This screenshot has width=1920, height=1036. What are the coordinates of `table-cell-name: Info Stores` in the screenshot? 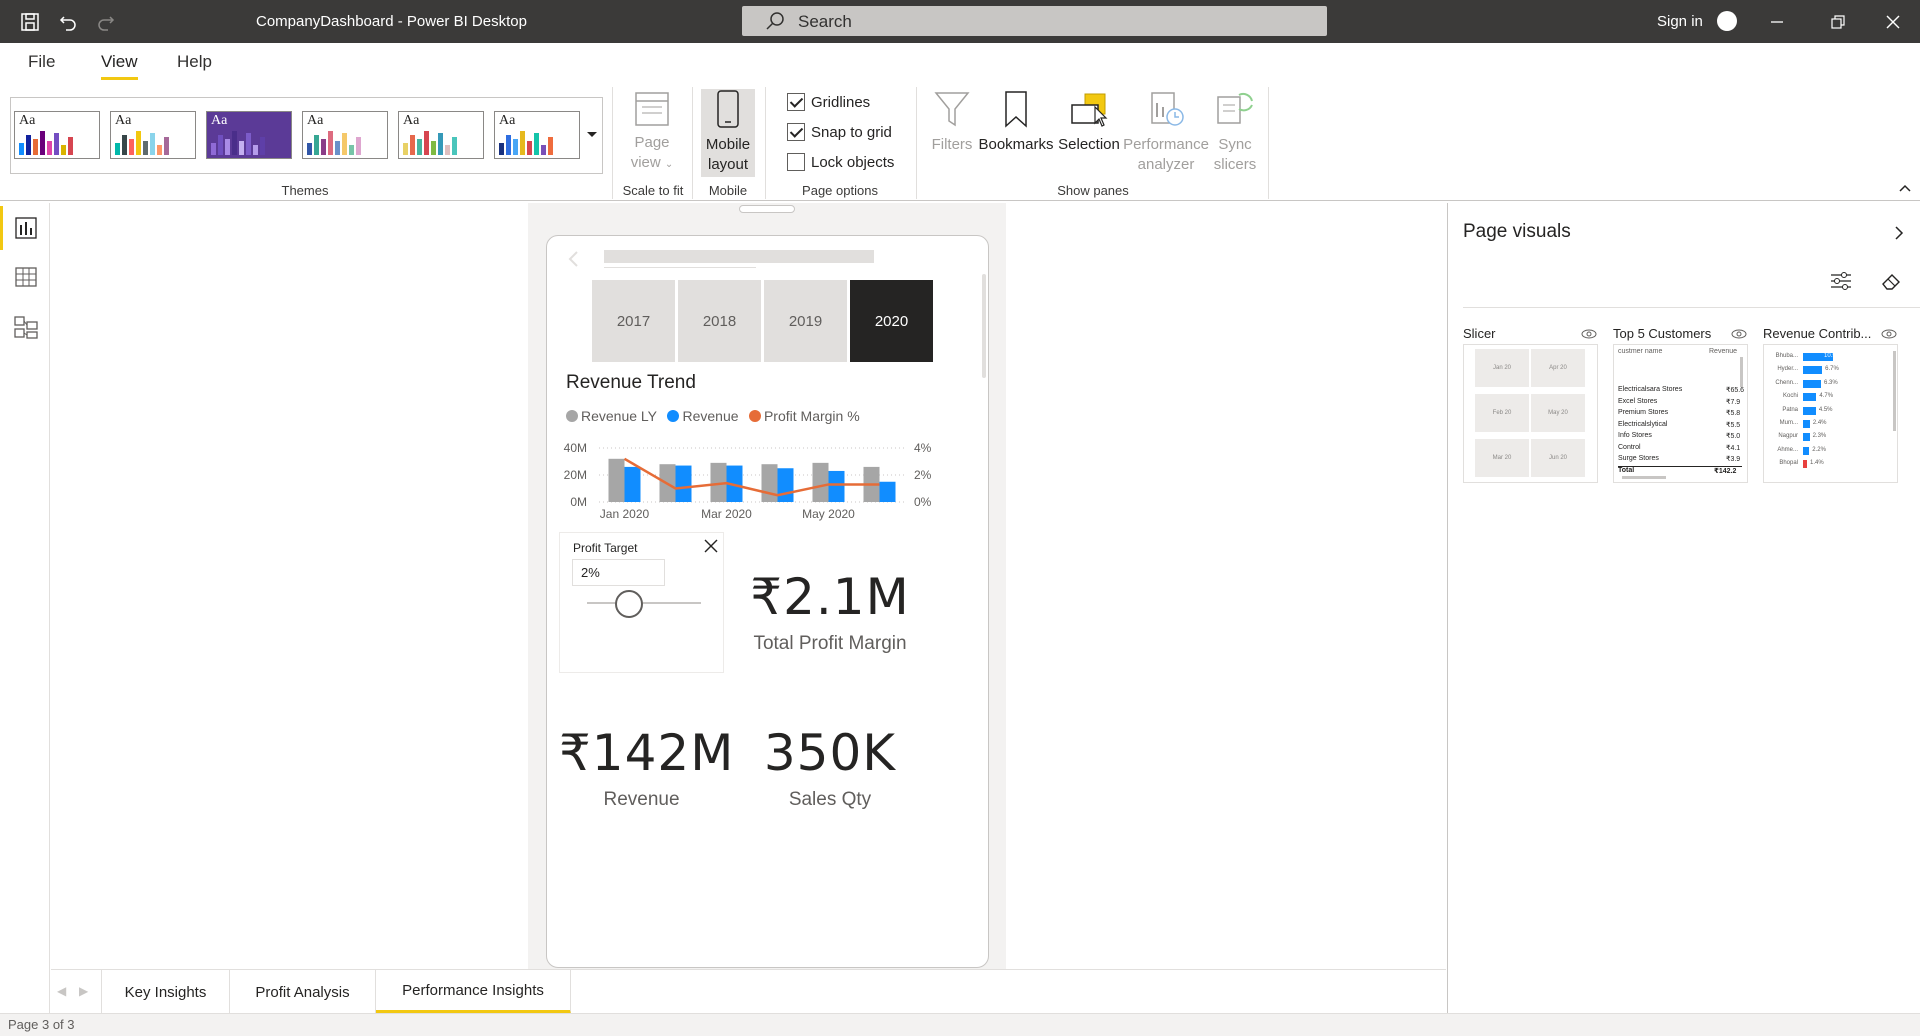 It's located at (1635, 435).